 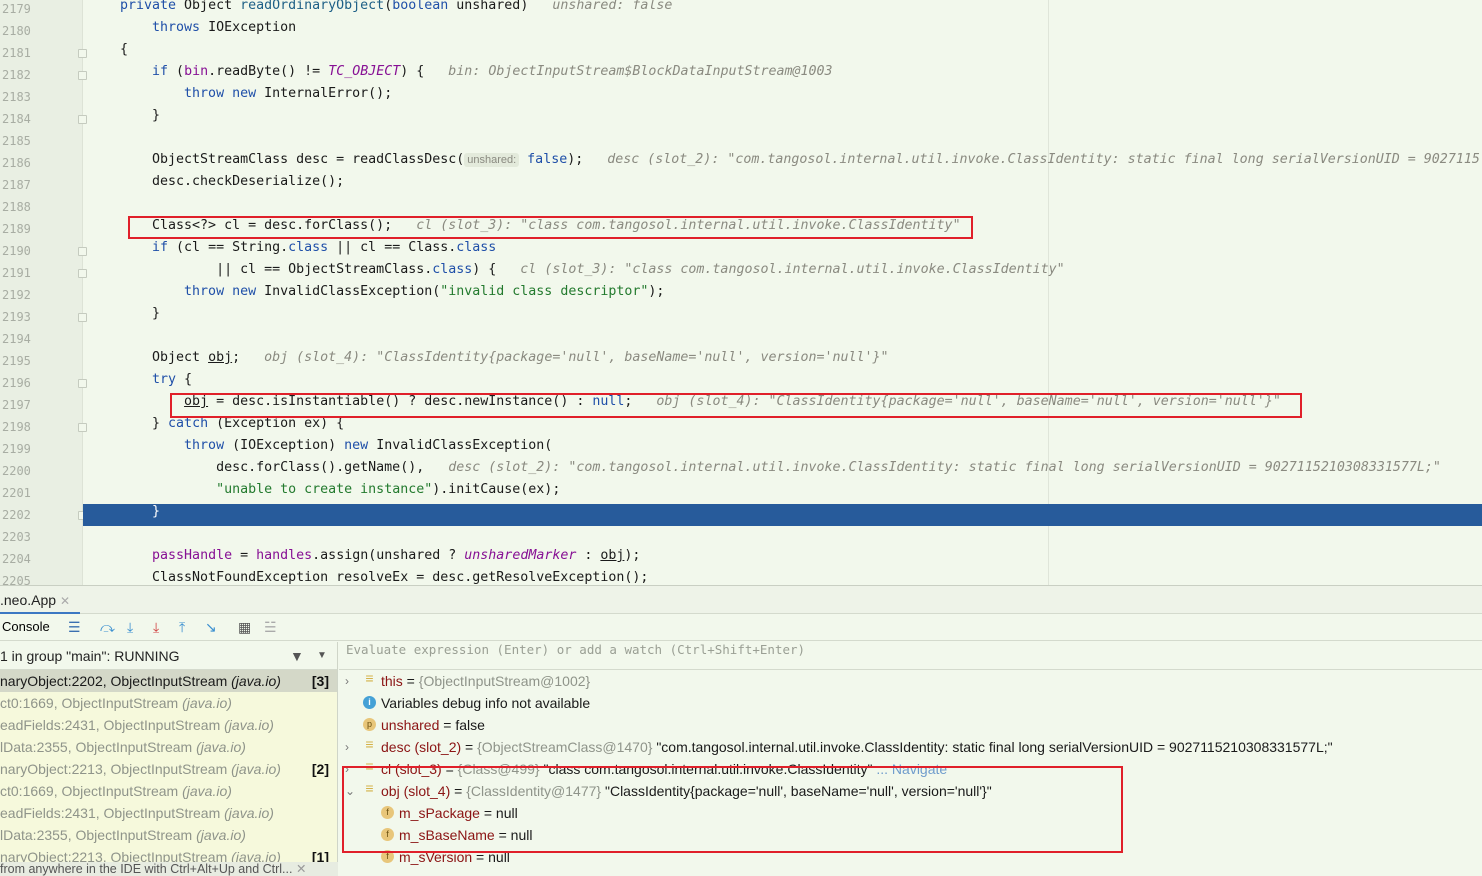 I want to click on line-number: 2197, so click(x=22, y=405).